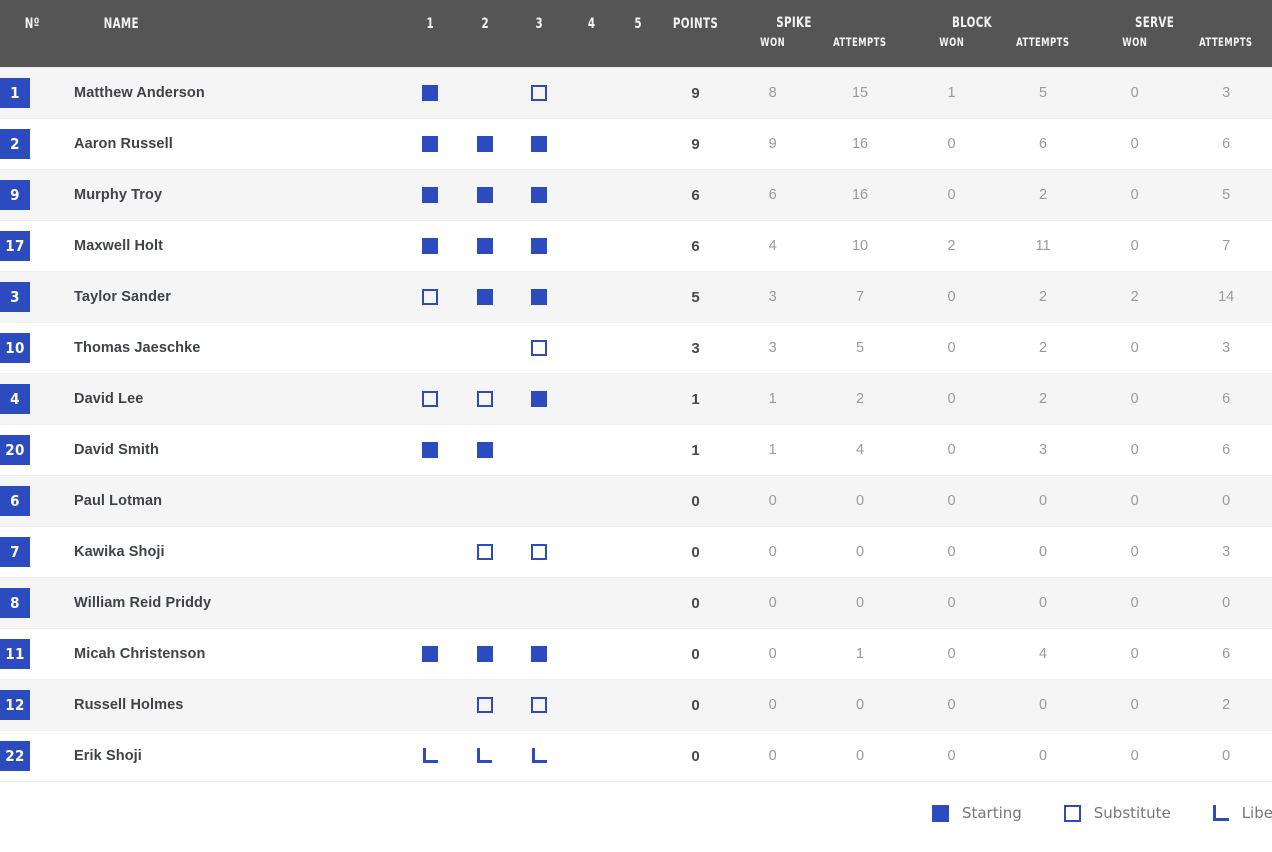  Describe the element at coordinates (239, 246) in the screenshot. I see `player-name-cell: Maxwell Holt` at that location.